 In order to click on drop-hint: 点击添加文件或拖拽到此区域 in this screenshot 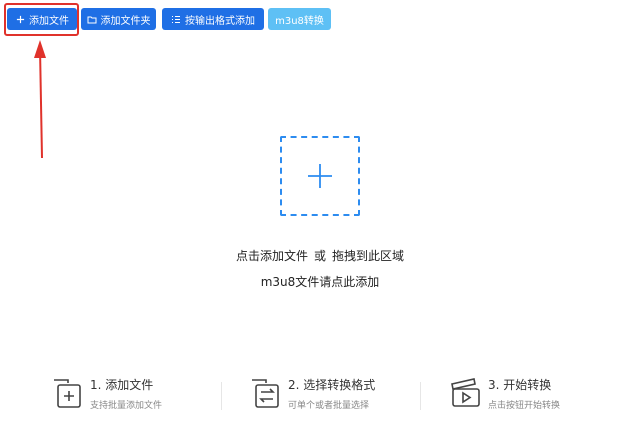, I will do `click(320, 255)`.